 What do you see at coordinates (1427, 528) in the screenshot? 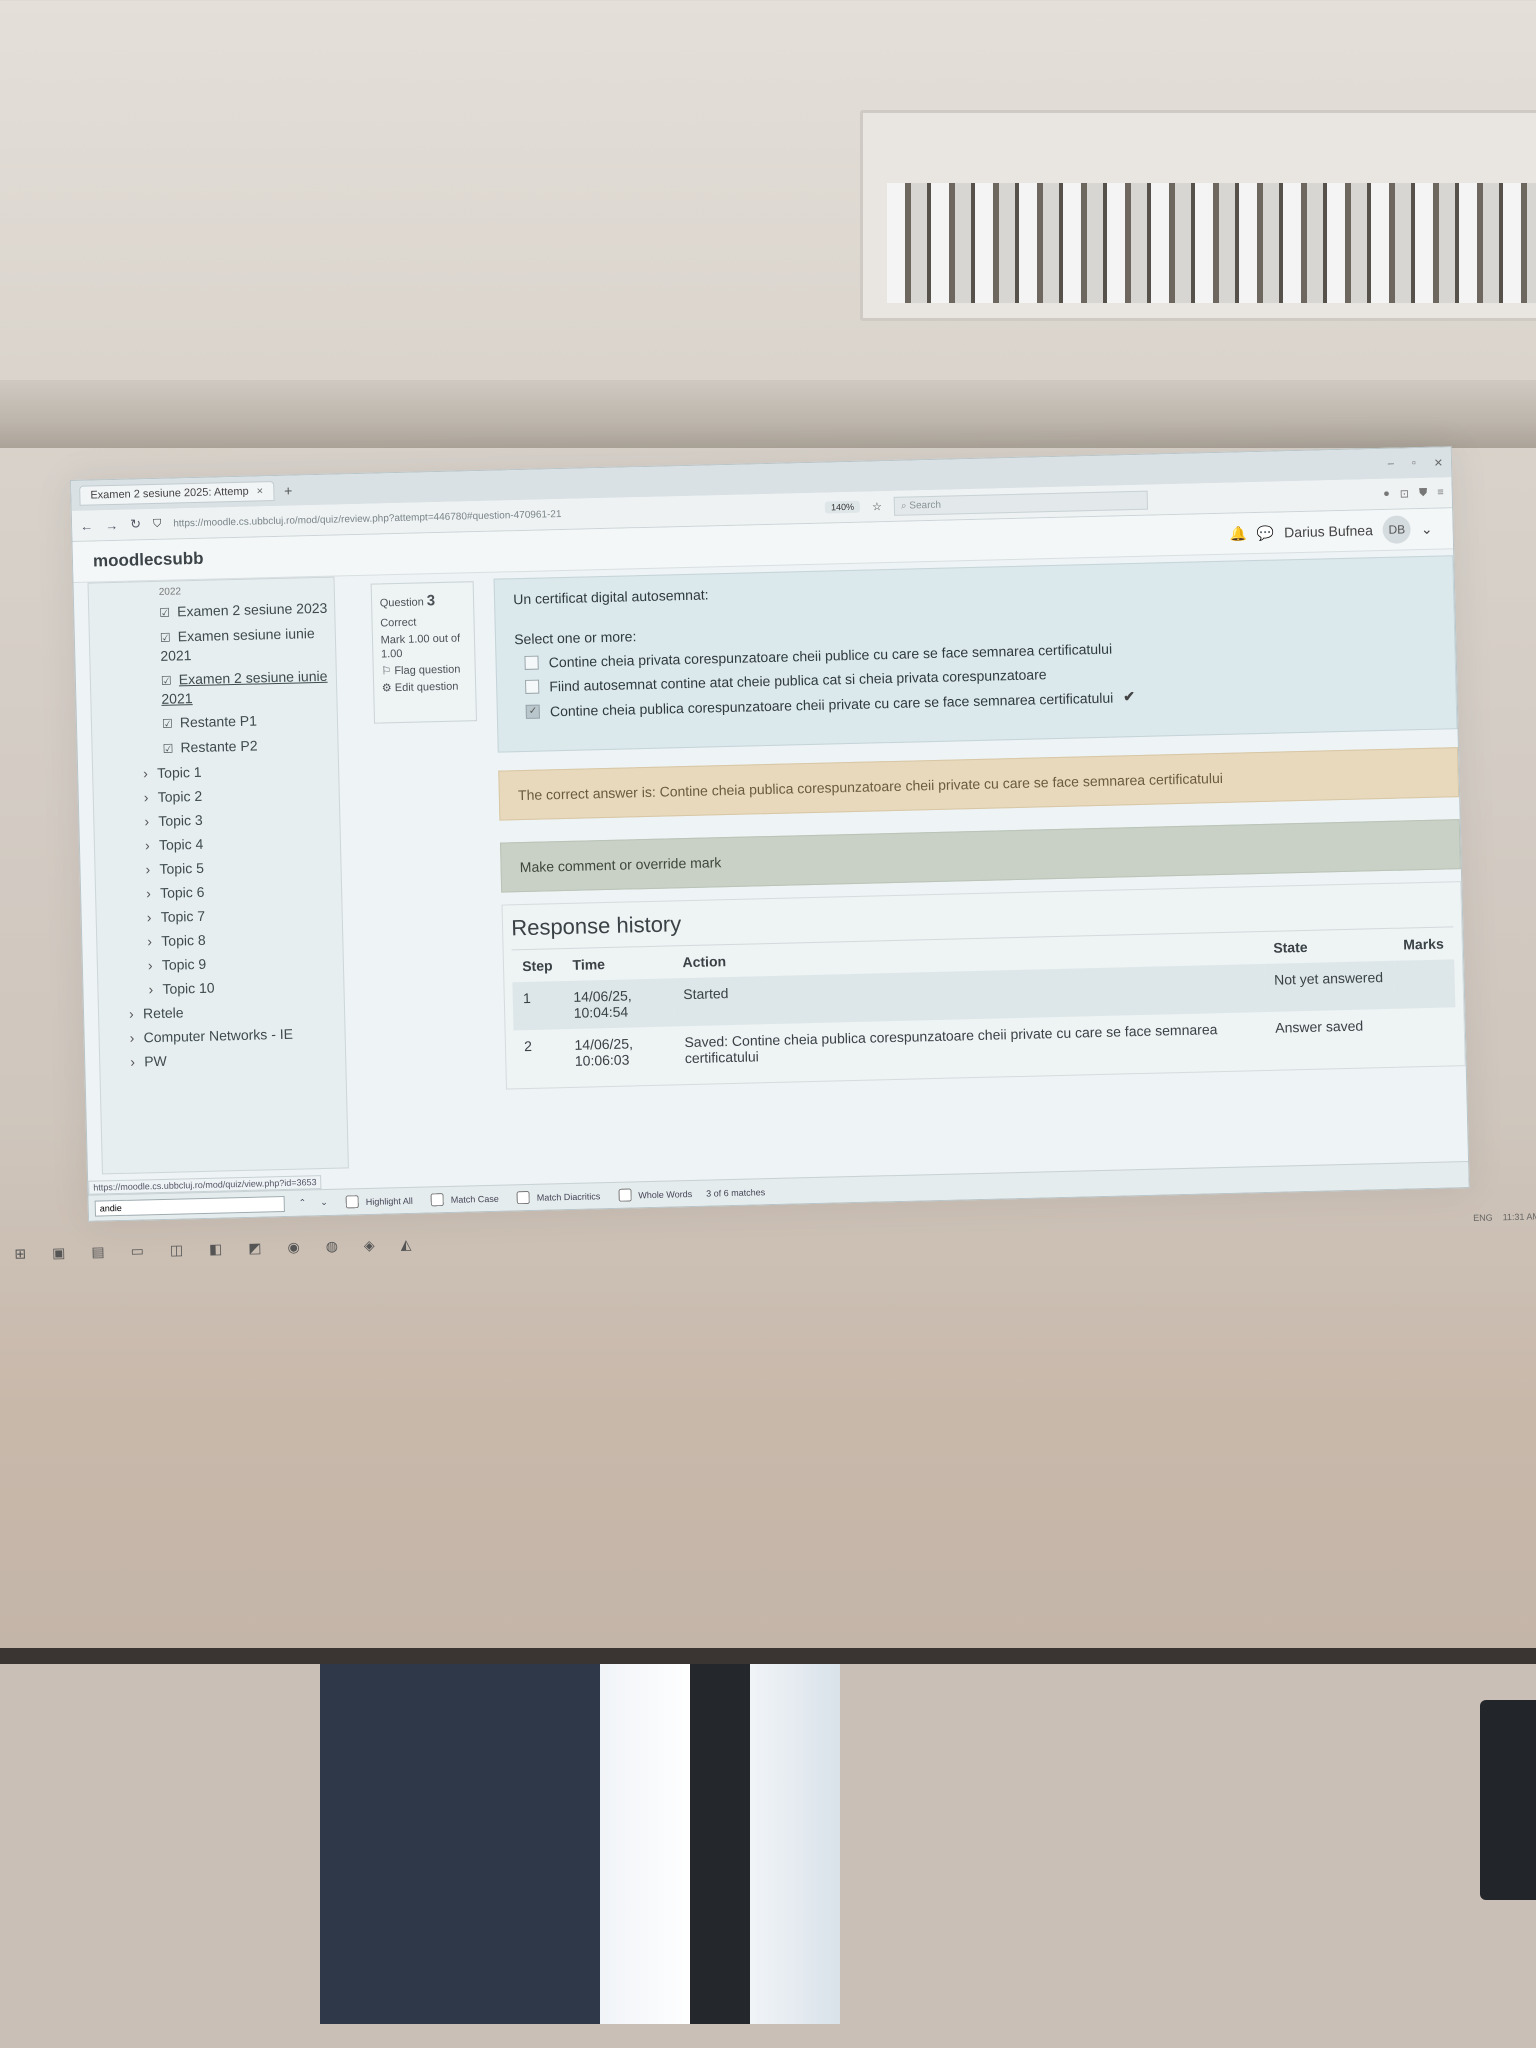
I see `chevron-down-icon: ⌄` at bounding box center [1427, 528].